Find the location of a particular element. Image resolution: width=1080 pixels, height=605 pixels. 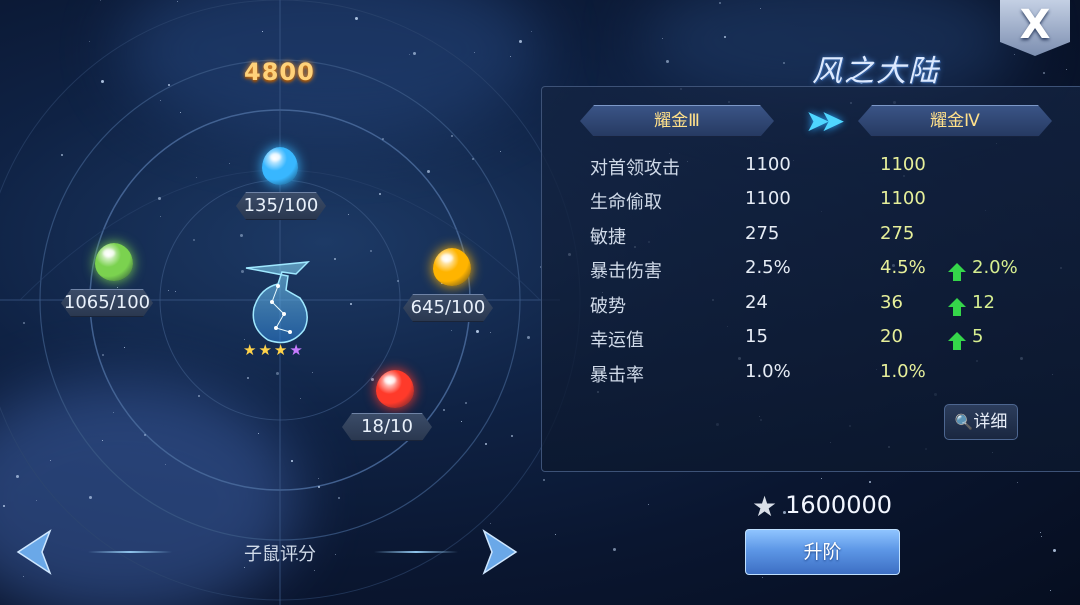

stat-increase-value: 5 is located at coordinates (978, 336).